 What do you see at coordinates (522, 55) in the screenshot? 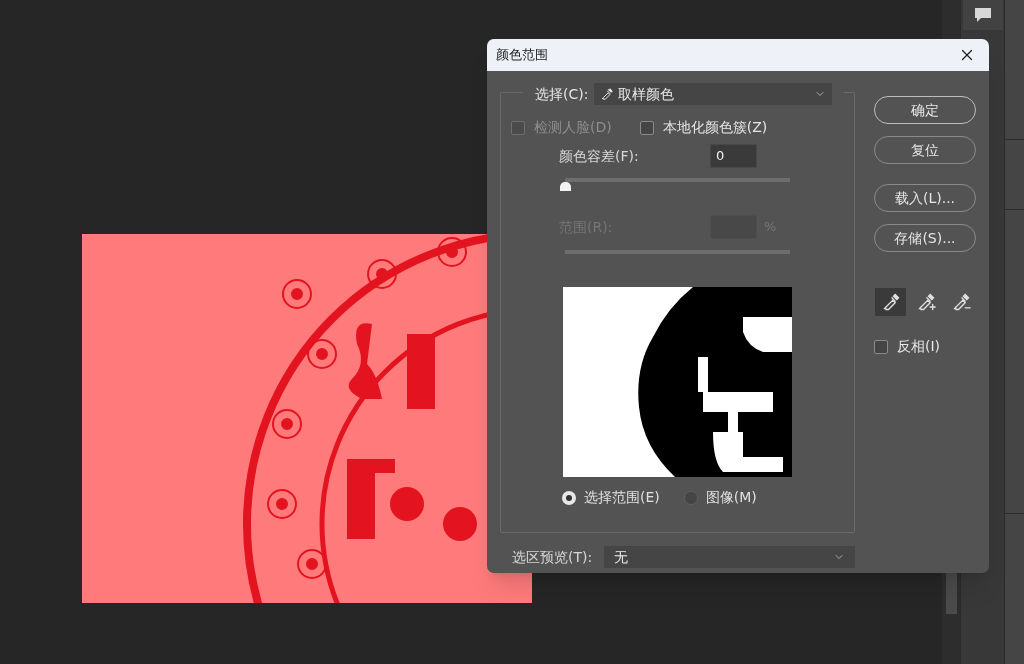
I see `dialog-title: 颜色范围` at bounding box center [522, 55].